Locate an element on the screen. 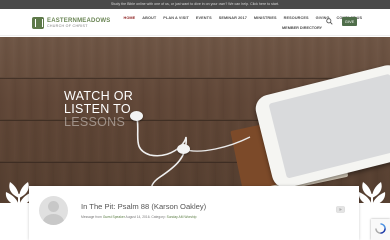 The width and height of the screenshot is (390, 240). sermon-title: In The Pit: Psalm 88 (Karson Oakley) is located at coordinates (143, 206).